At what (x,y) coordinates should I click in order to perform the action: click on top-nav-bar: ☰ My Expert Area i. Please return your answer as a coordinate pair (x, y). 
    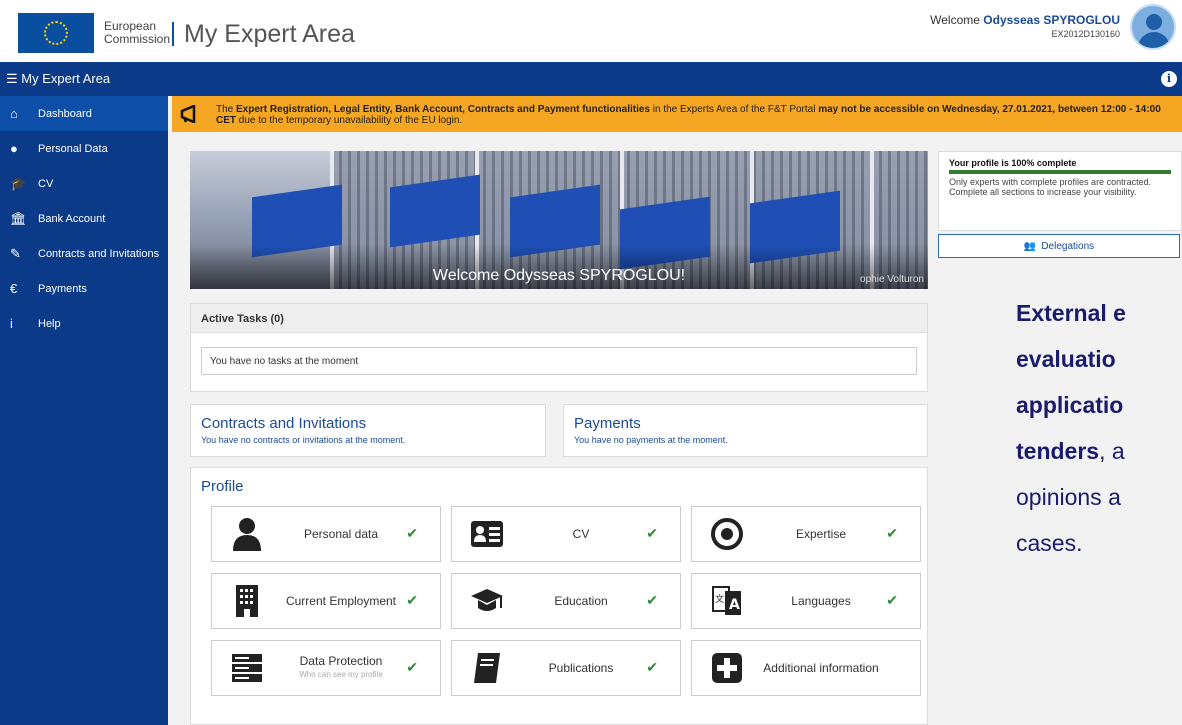
    Looking at the image, I should click on (591, 79).